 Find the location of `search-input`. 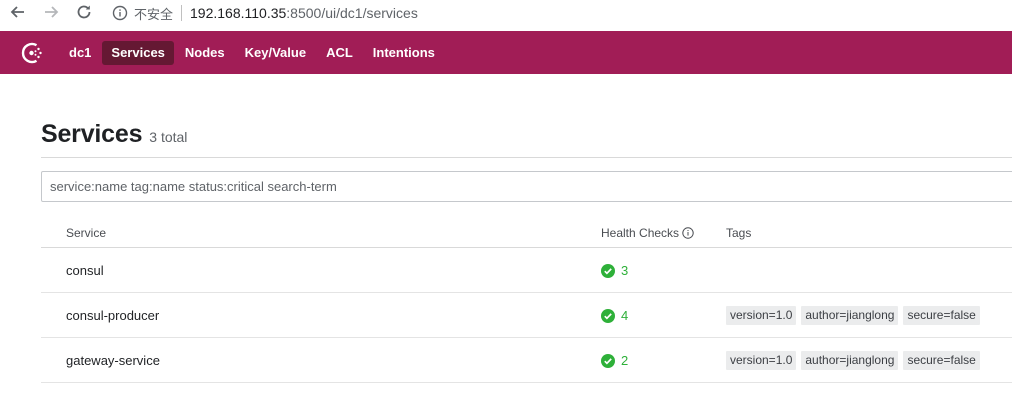

search-input is located at coordinates (527, 186).